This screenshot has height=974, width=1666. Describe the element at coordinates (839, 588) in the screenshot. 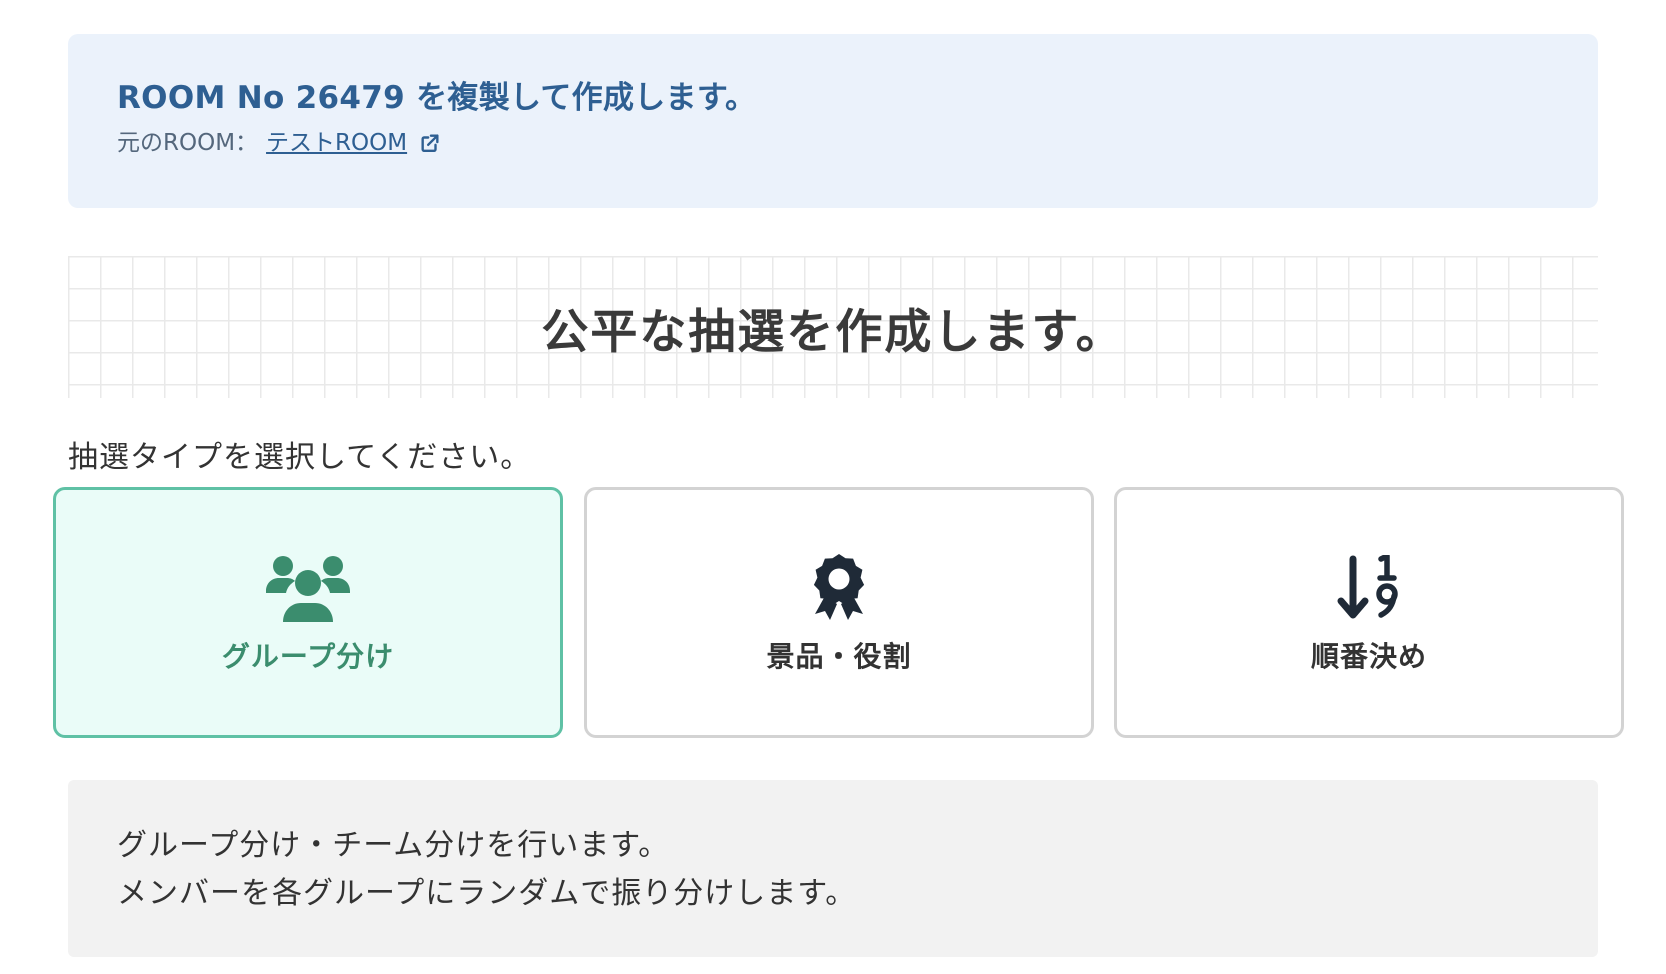

I see `award-ribbon-icon` at that location.